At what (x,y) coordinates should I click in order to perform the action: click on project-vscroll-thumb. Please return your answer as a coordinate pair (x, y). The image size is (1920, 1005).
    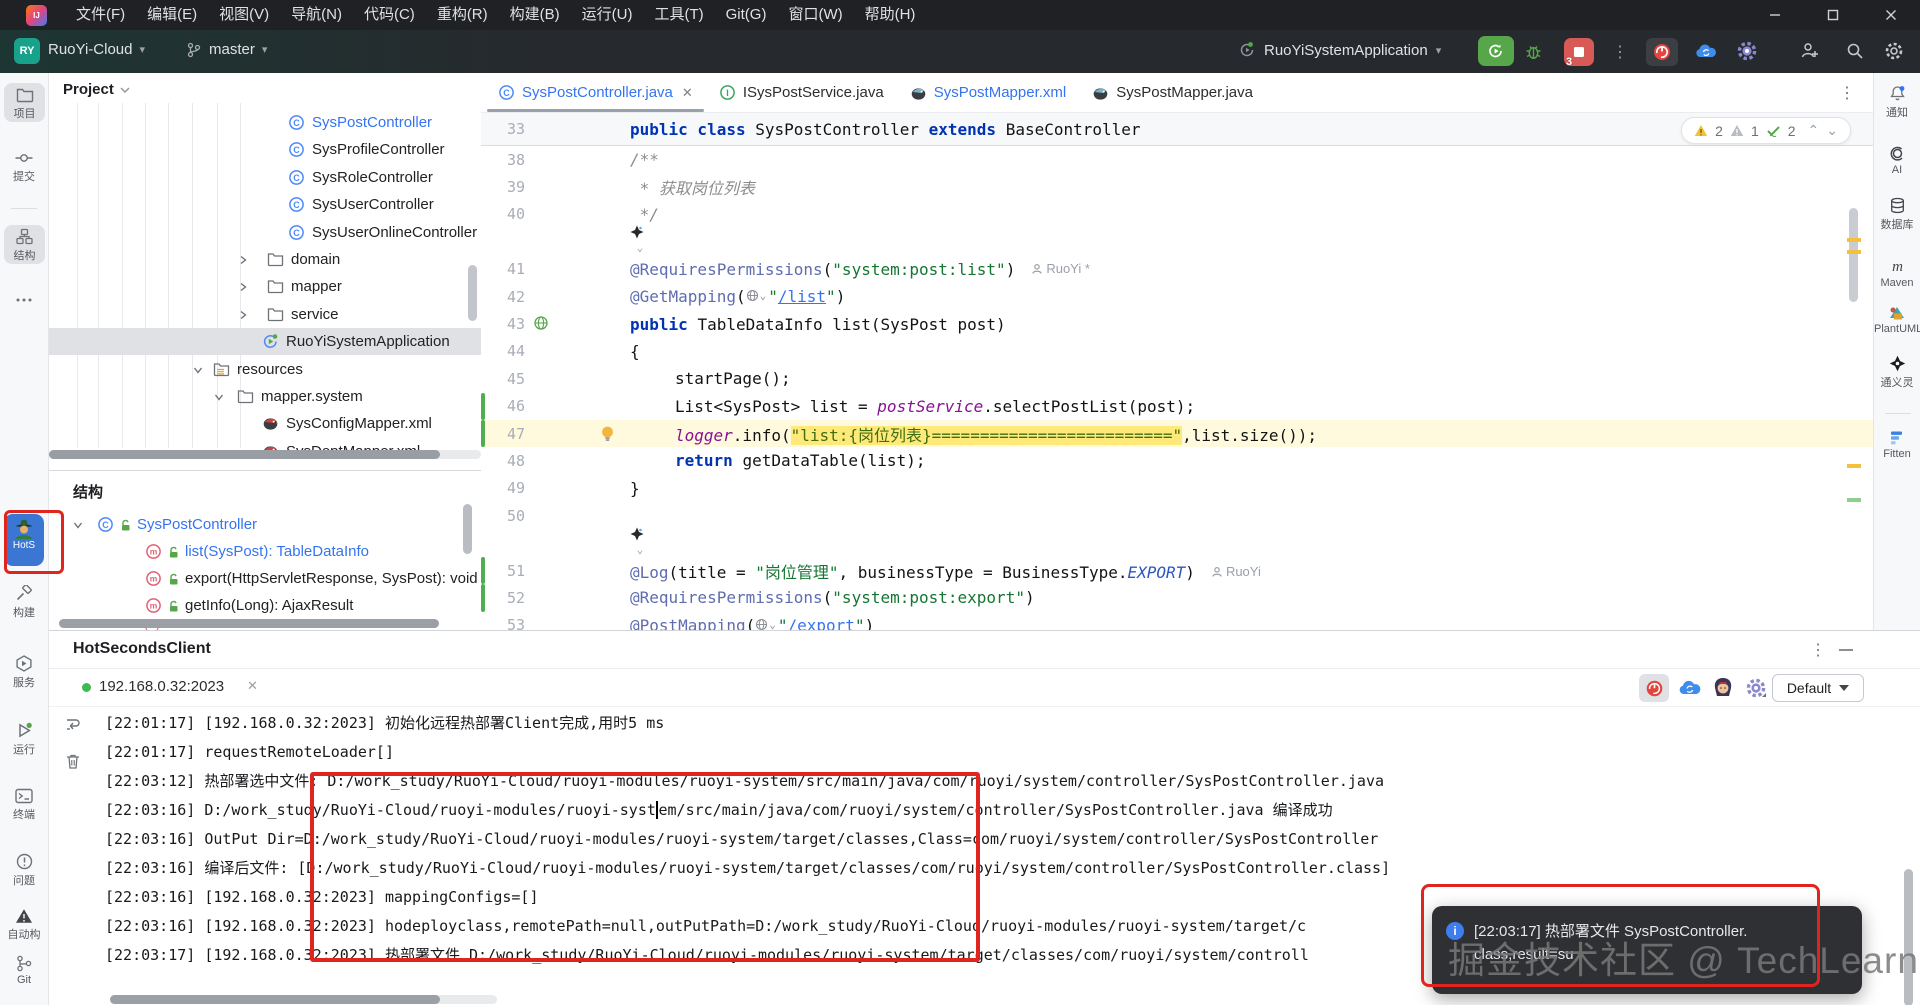
    Looking at the image, I should click on (472, 293).